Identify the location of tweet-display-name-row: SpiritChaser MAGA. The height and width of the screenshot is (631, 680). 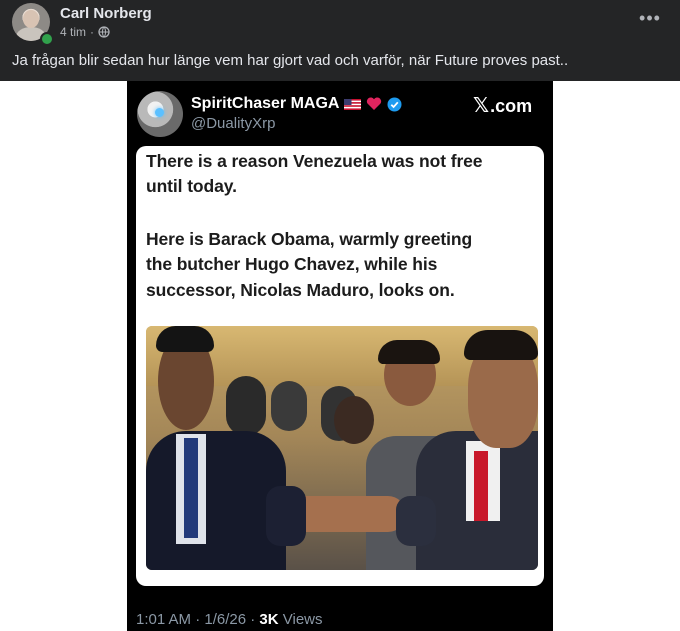
(296, 104).